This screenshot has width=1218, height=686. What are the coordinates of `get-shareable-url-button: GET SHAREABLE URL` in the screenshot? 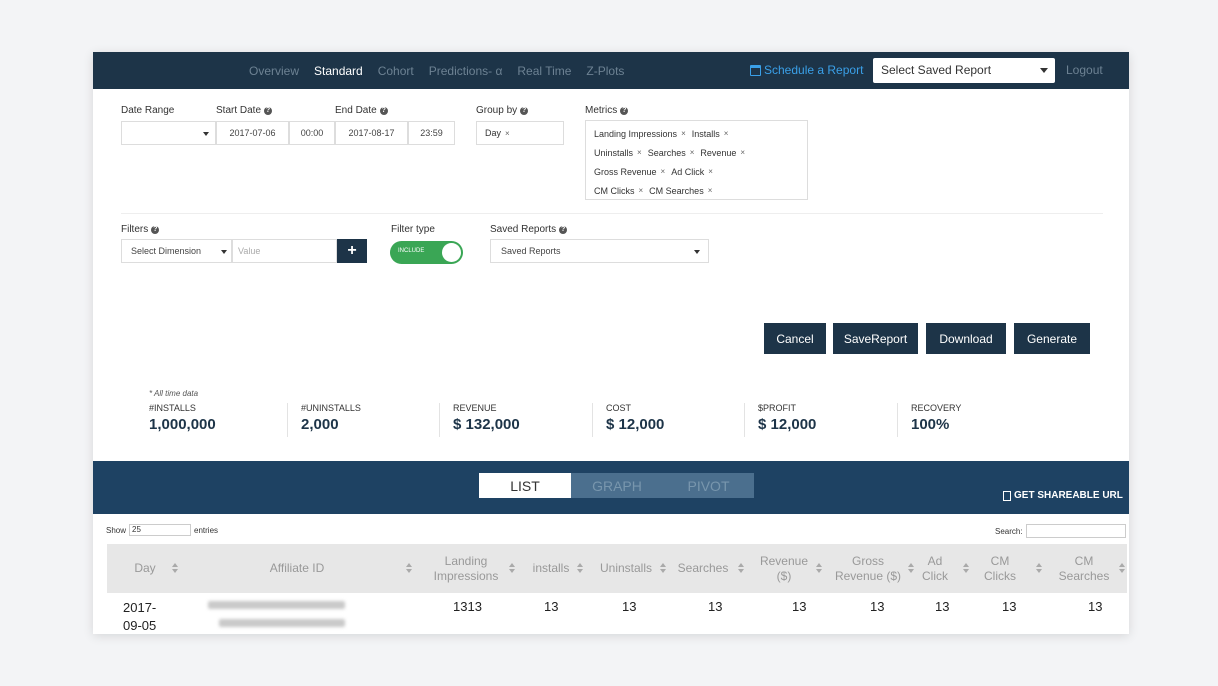 It's located at (1063, 495).